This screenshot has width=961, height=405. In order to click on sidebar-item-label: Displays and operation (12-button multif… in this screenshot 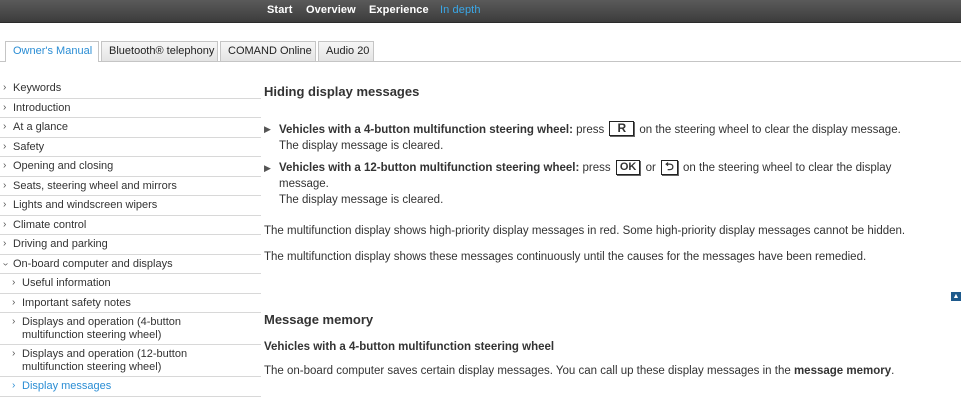, I will do `click(105, 360)`.